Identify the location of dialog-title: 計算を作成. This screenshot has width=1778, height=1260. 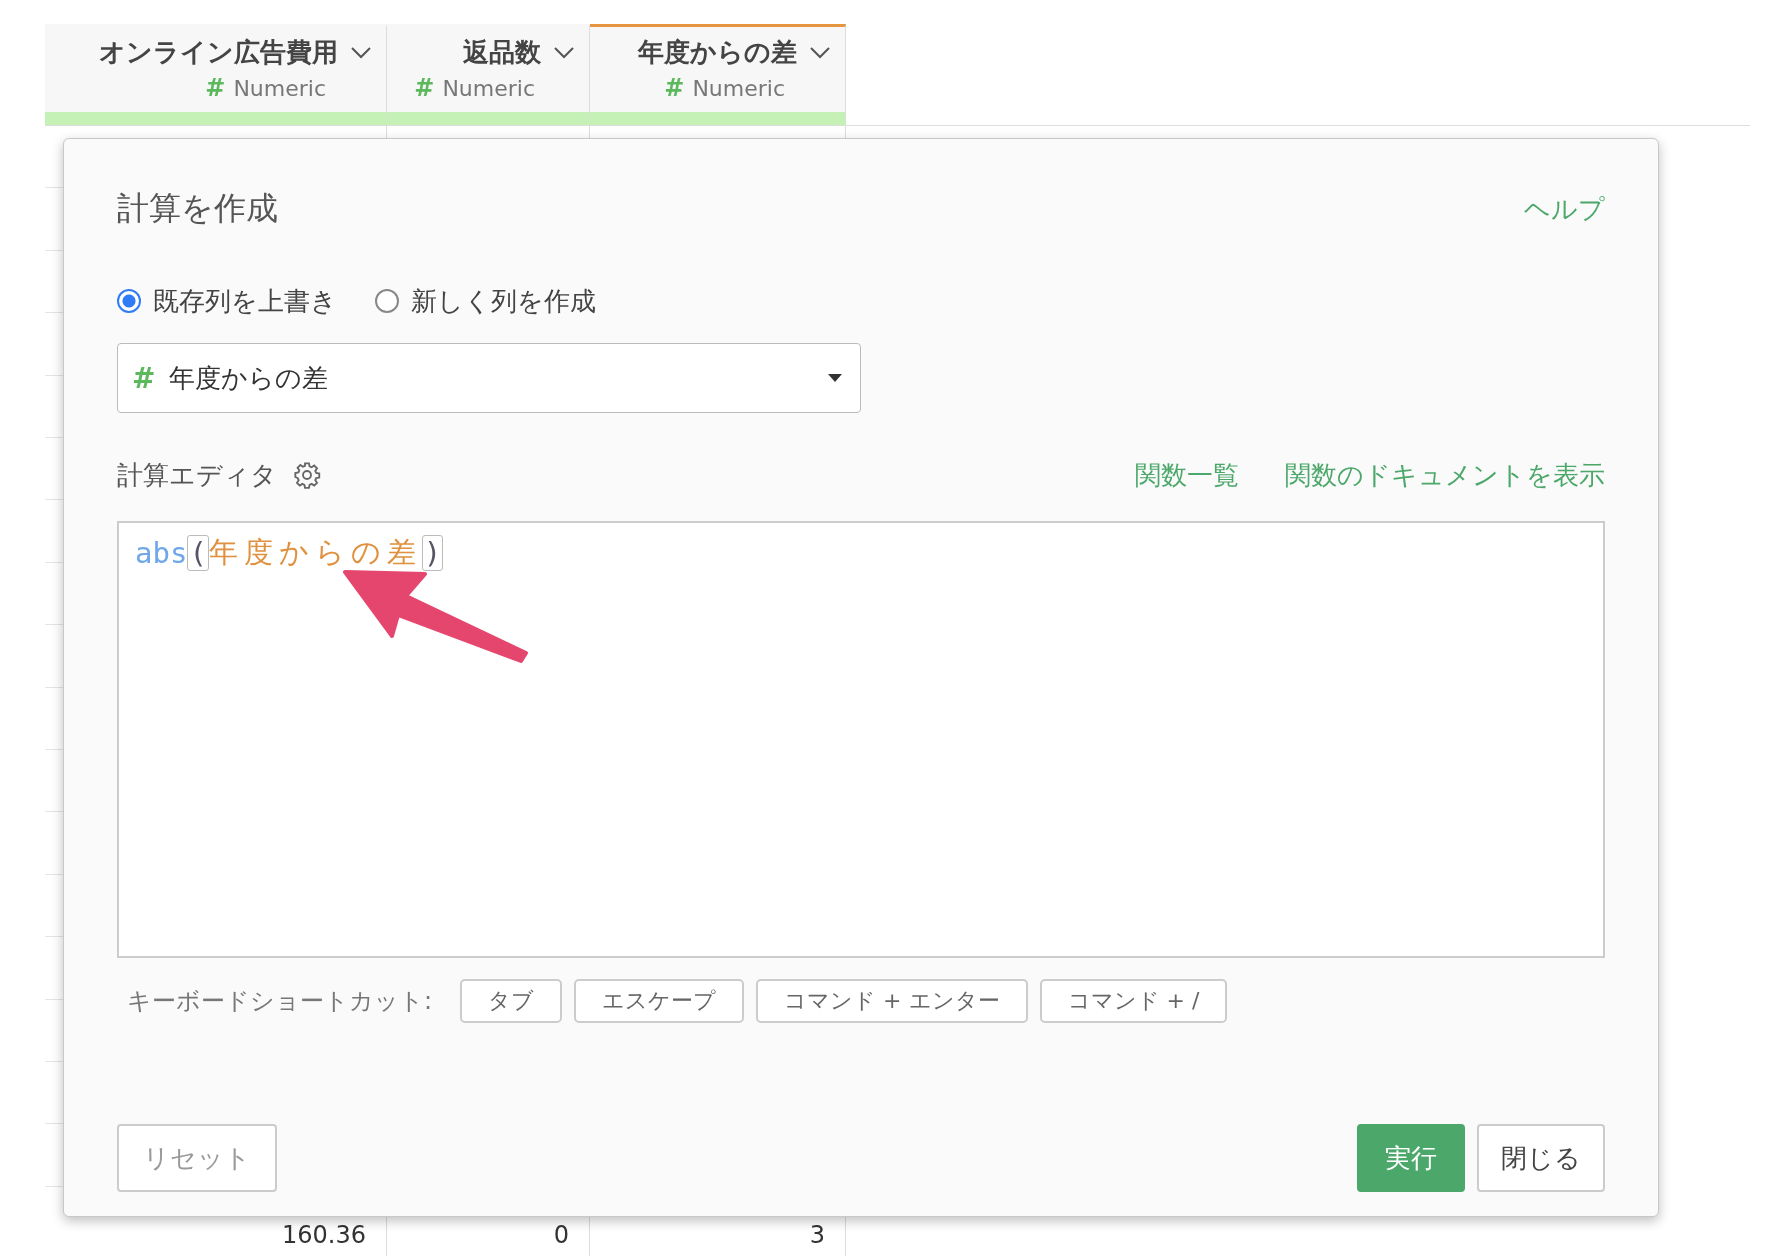
(197, 208).